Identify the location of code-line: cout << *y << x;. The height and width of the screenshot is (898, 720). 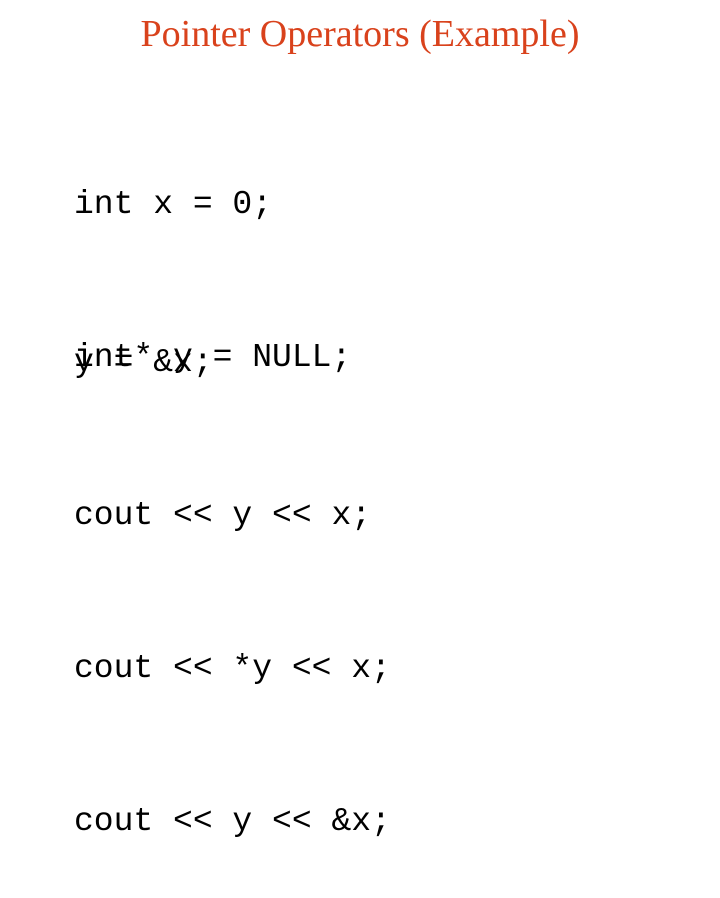
(232, 668).